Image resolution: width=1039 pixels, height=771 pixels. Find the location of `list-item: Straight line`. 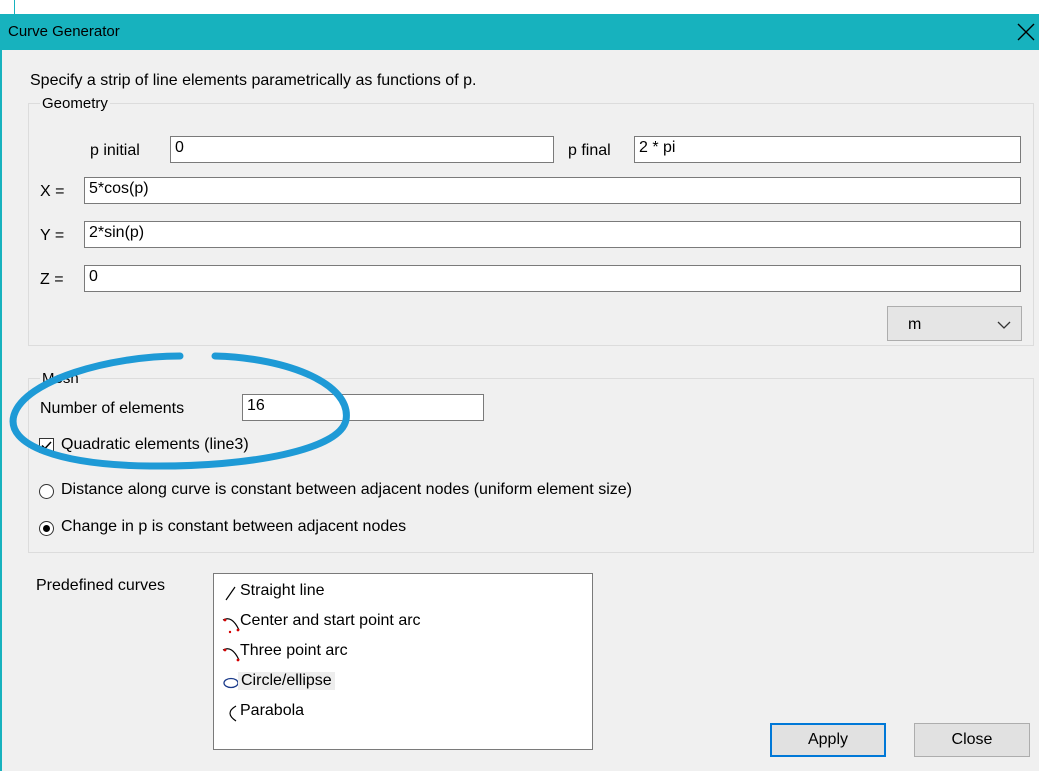

list-item: Straight line is located at coordinates (399, 592).